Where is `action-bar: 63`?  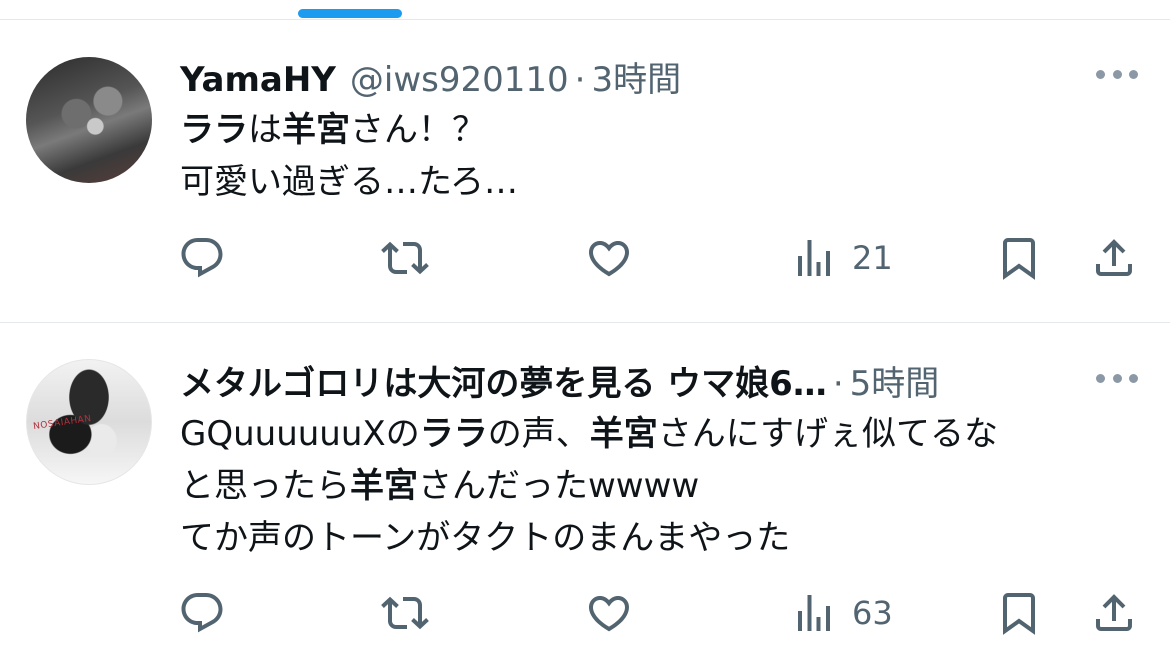 action-bar: 63 is located at coordinates (585, 613).